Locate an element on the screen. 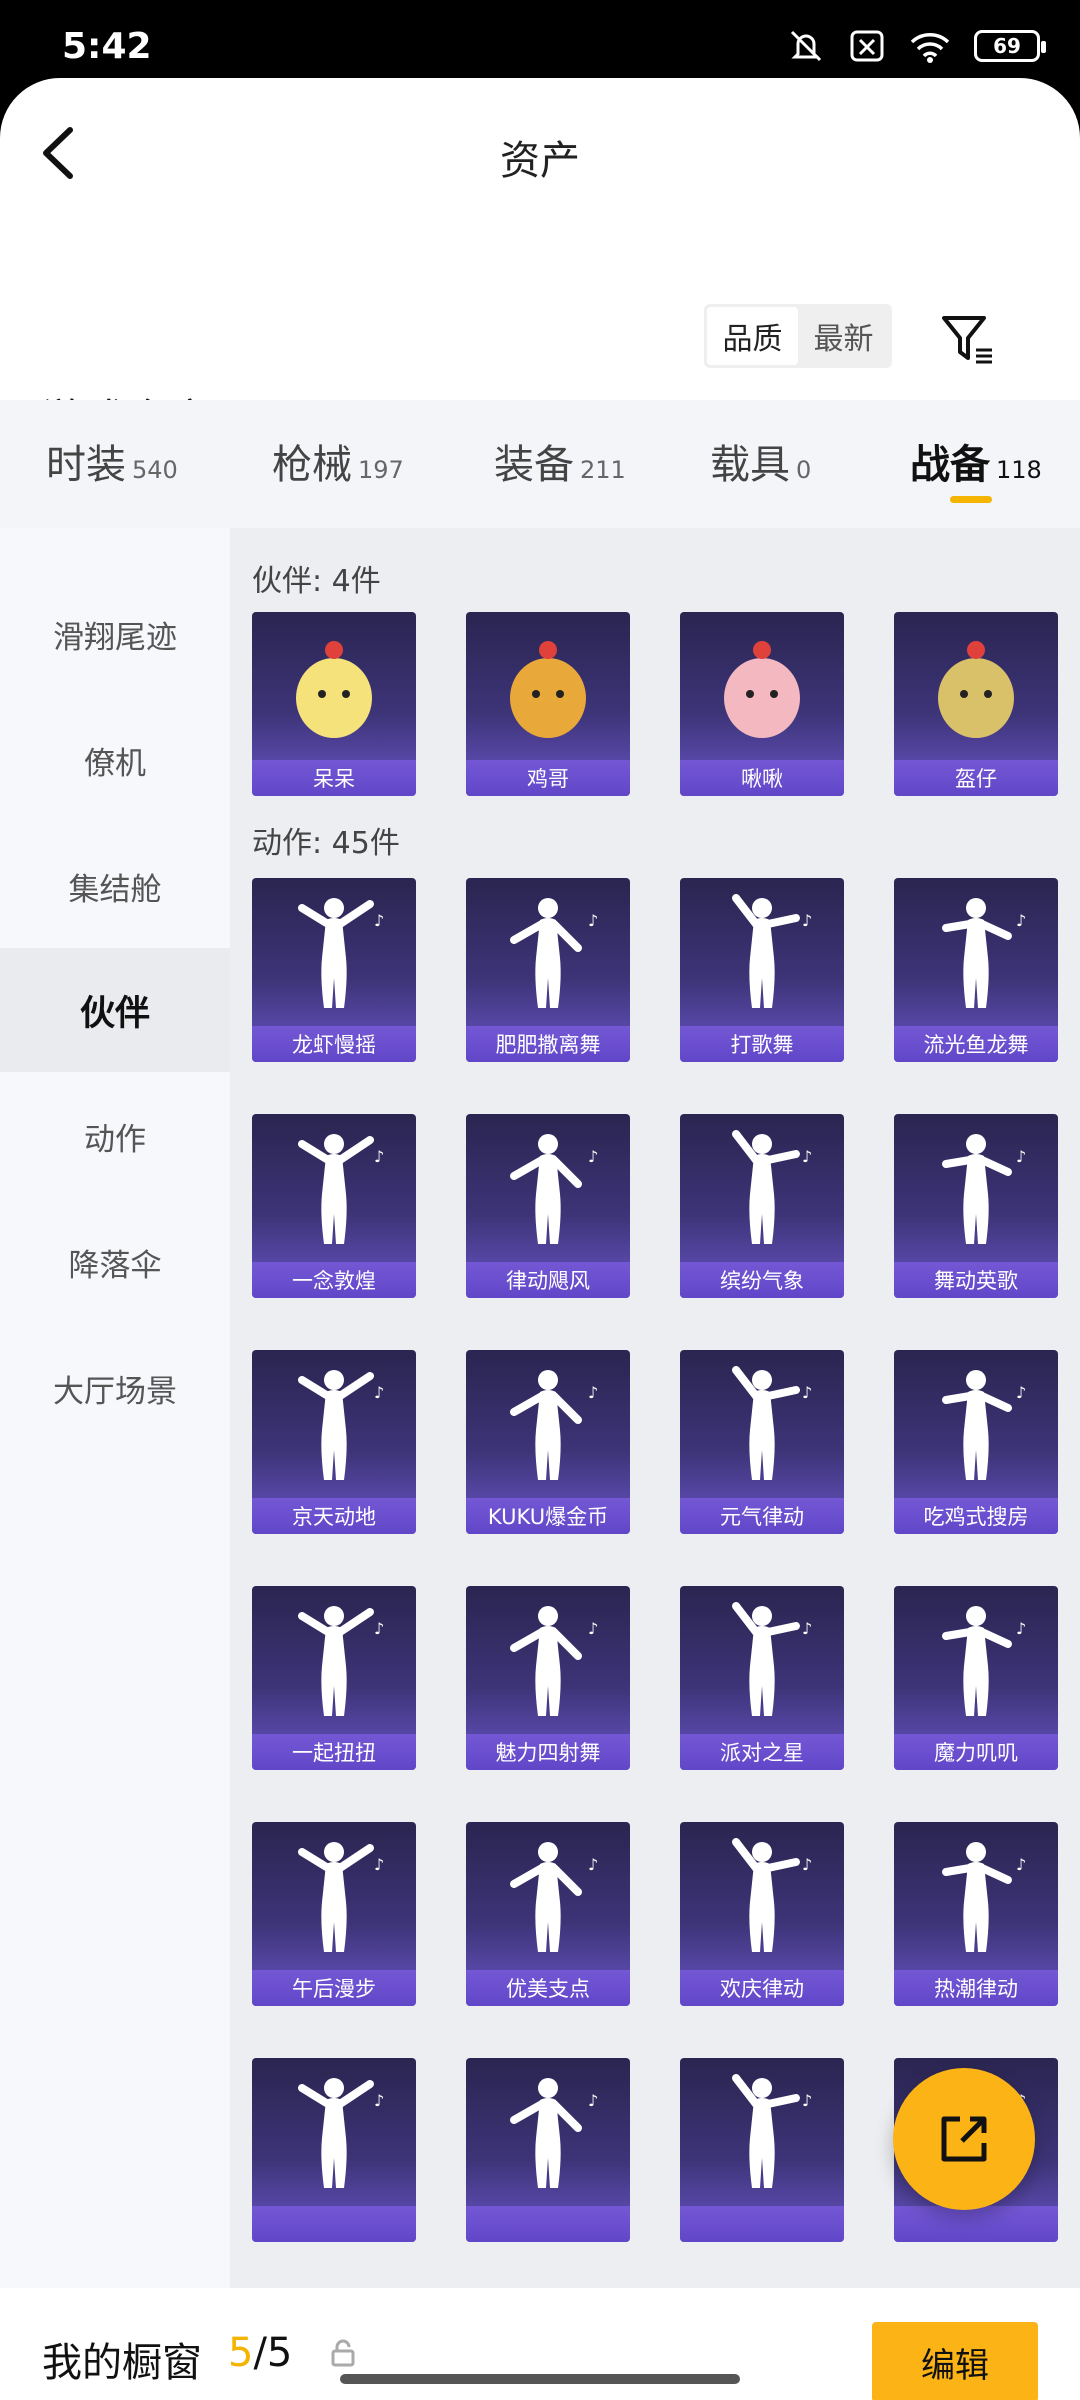 The image size is (1080, 2400). partner-group-label: 伙伴: 4件 is located at coordinates (316, 581).